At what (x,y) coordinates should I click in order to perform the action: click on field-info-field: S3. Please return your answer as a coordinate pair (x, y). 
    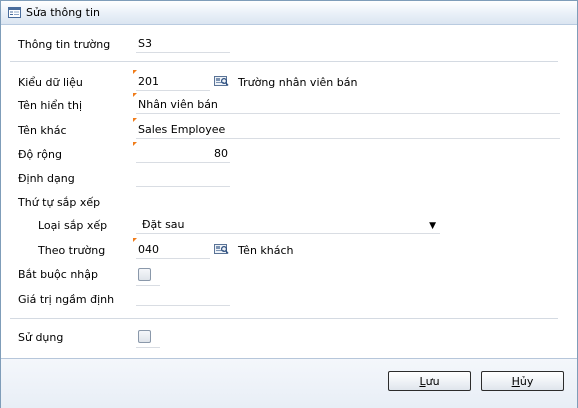
    Looking at the image, I should click on (183, 44).